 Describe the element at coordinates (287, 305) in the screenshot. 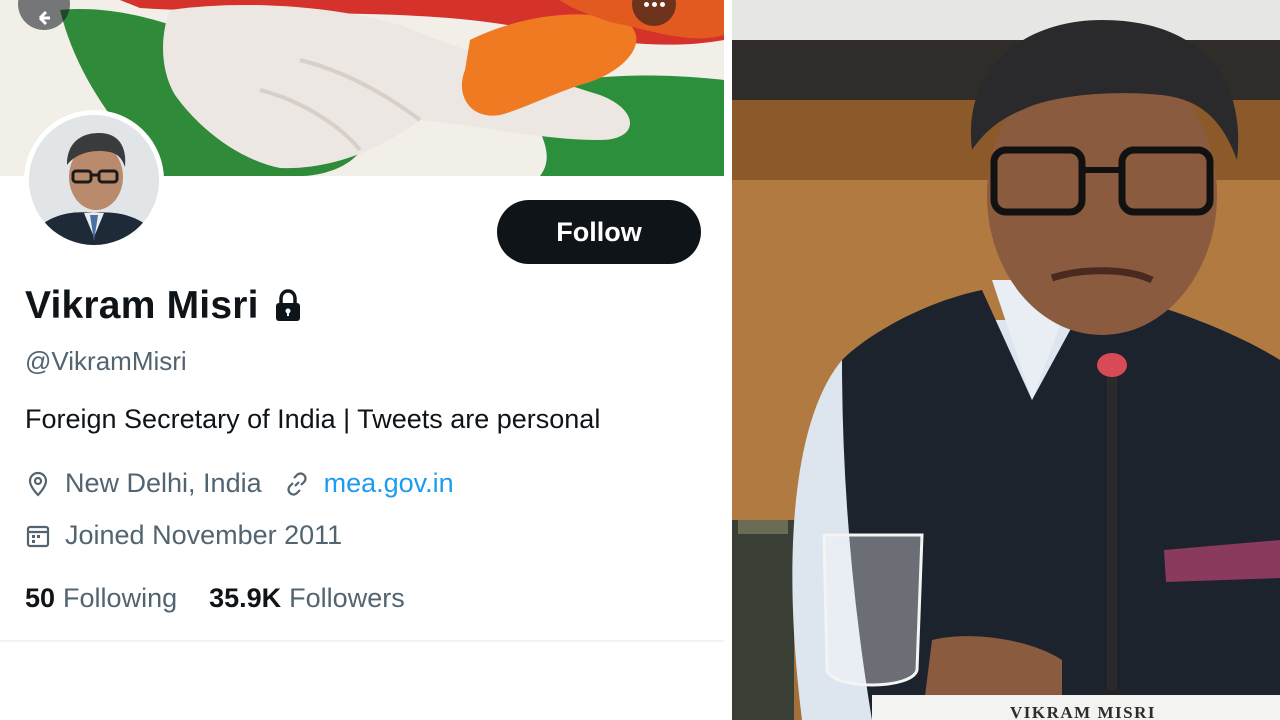

I see `lock-icon` at that location.